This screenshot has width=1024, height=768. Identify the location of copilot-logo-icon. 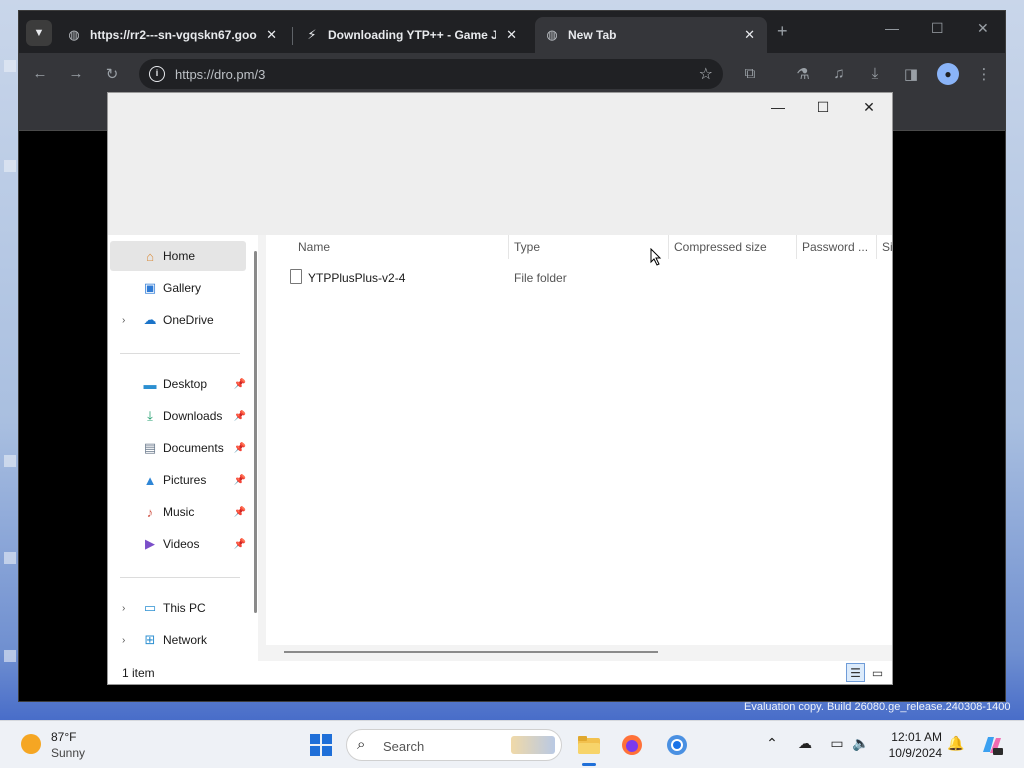
(993, 746).